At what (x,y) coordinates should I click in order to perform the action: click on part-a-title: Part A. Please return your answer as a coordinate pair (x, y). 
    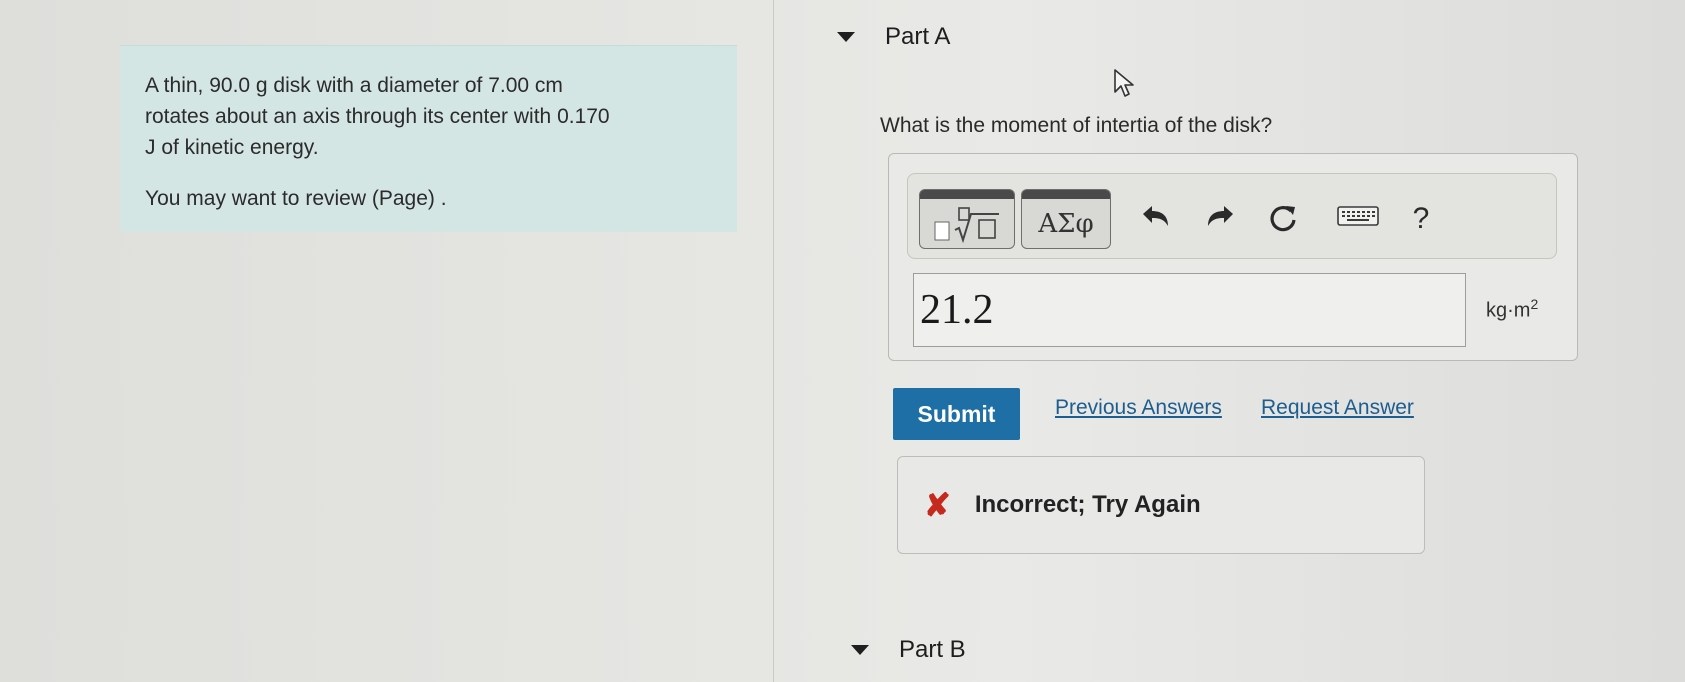
    Looking at the image, I should click on (918, 36).